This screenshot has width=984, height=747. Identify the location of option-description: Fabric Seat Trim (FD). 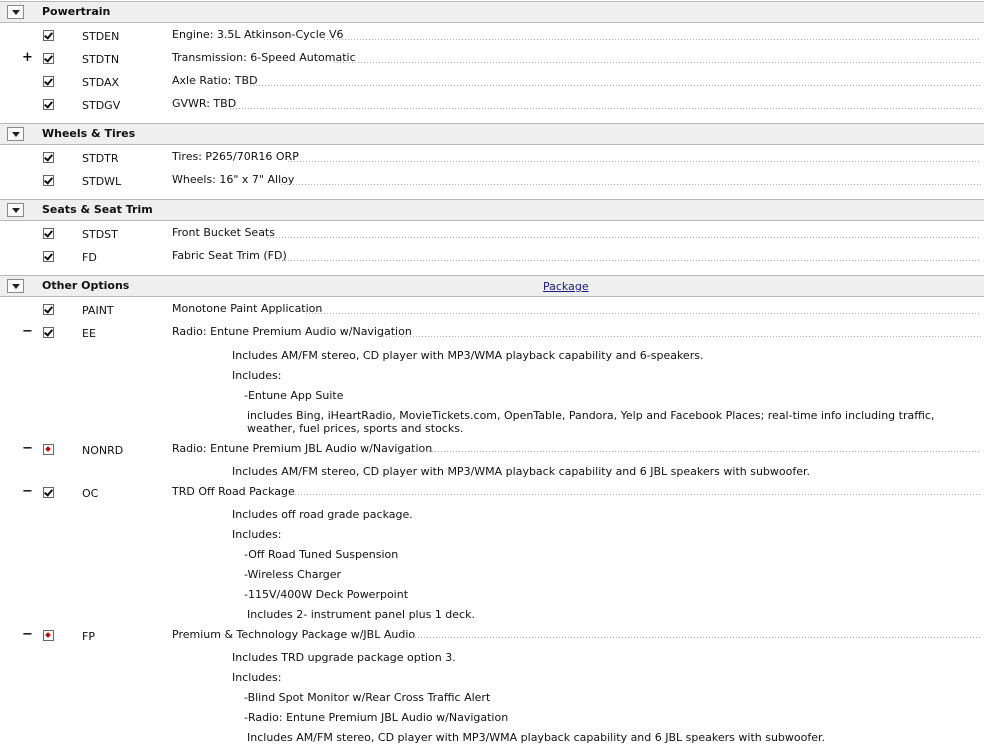
(229, 255).